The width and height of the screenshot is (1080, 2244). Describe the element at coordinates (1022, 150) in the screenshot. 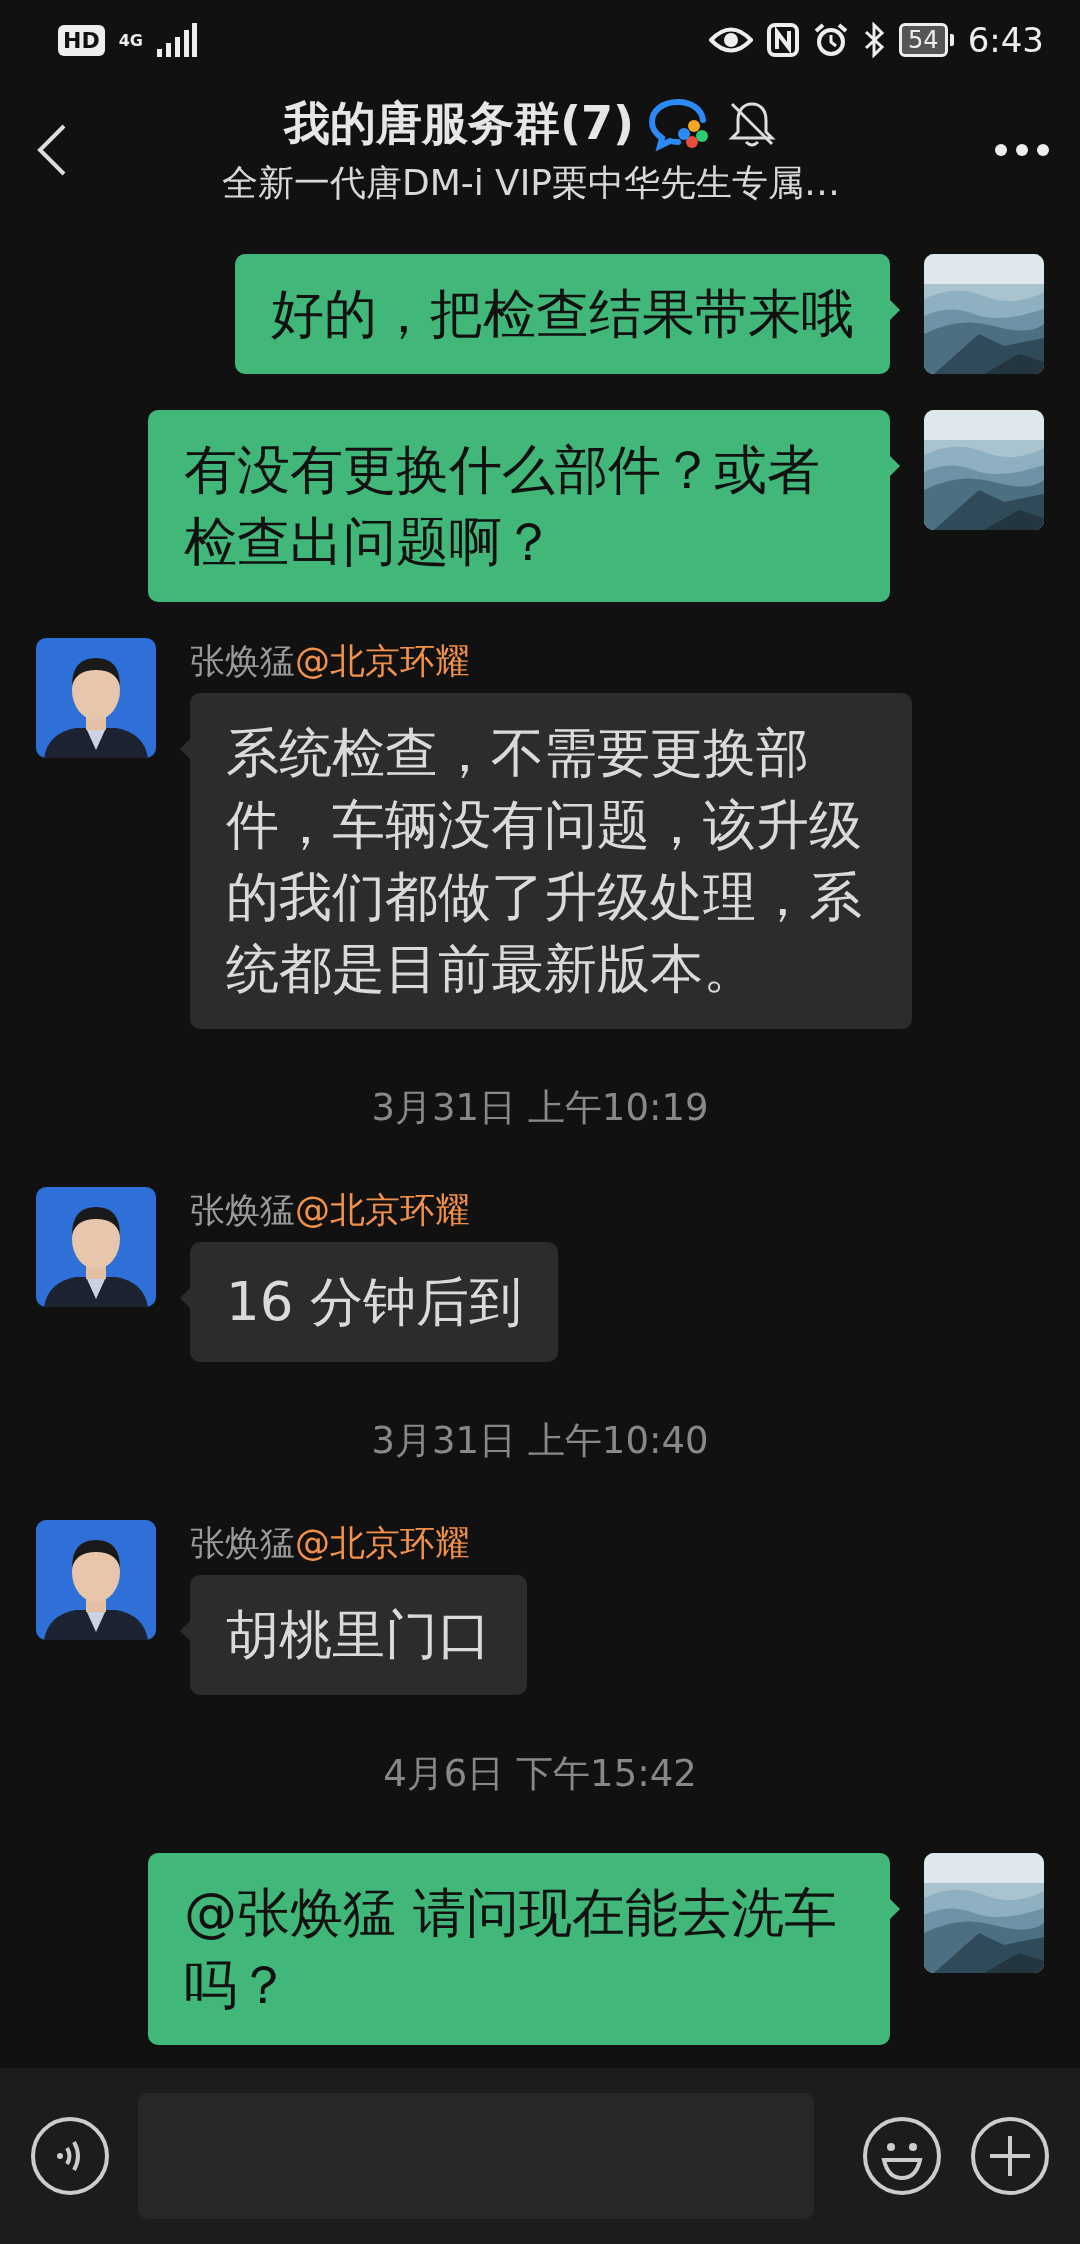

I see `more-icon` at that location.